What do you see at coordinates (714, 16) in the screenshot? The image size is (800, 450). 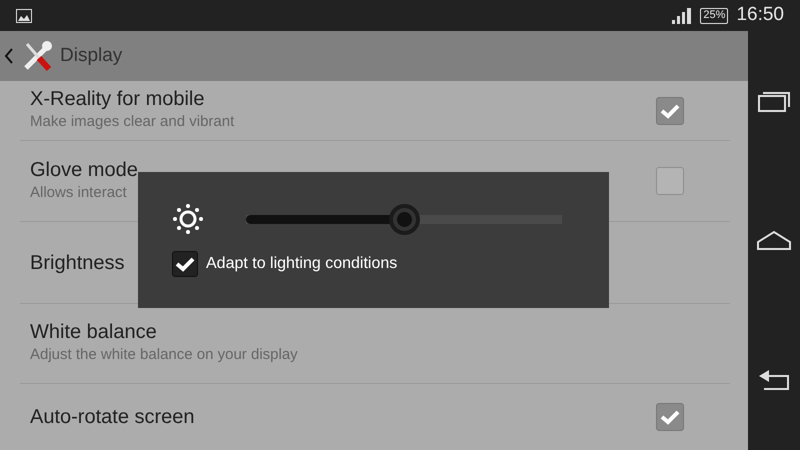 I see `battery-level: 25%` at bounding box center [714, 16].